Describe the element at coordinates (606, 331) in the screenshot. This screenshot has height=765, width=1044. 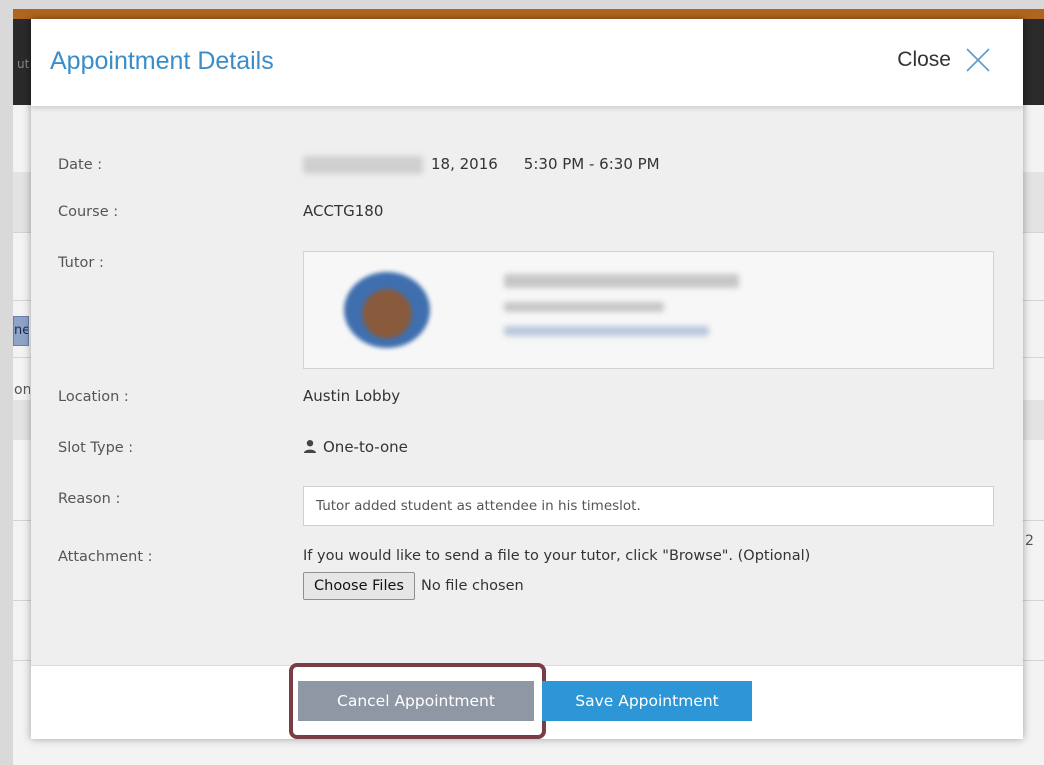
I see `redacted-tutor-email` at that location.